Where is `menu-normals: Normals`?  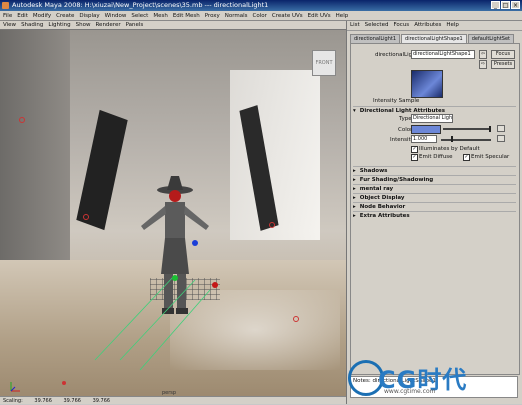 menu-normals: Normals is located at coordinates (236, 15).